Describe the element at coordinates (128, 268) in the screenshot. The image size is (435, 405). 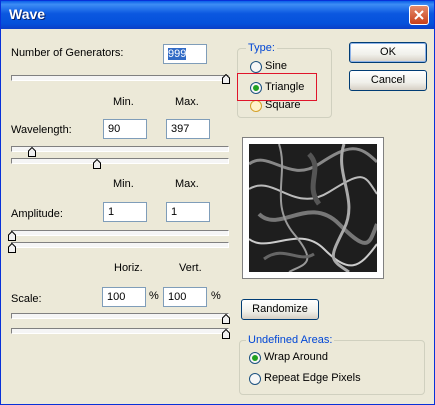
I see `scale-horiz-header: Horiz.` at that location.